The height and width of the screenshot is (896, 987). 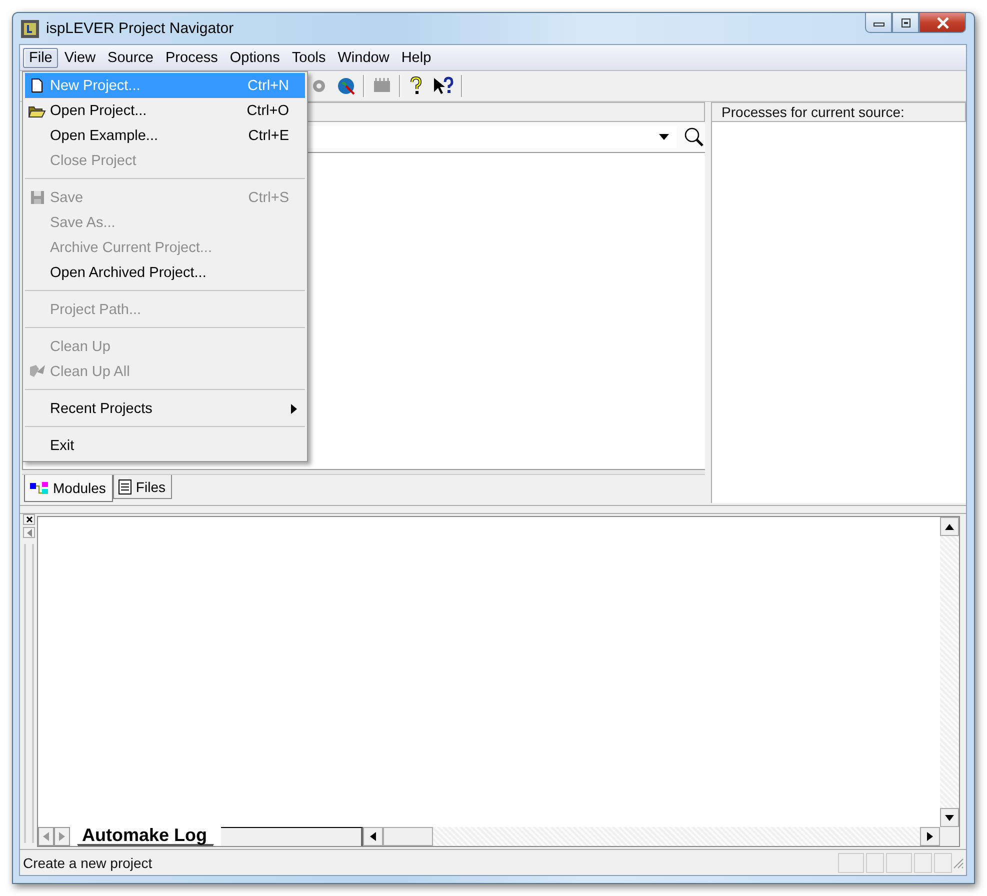 I want to click on up-arrow-icon, so click(x=949, y=527).